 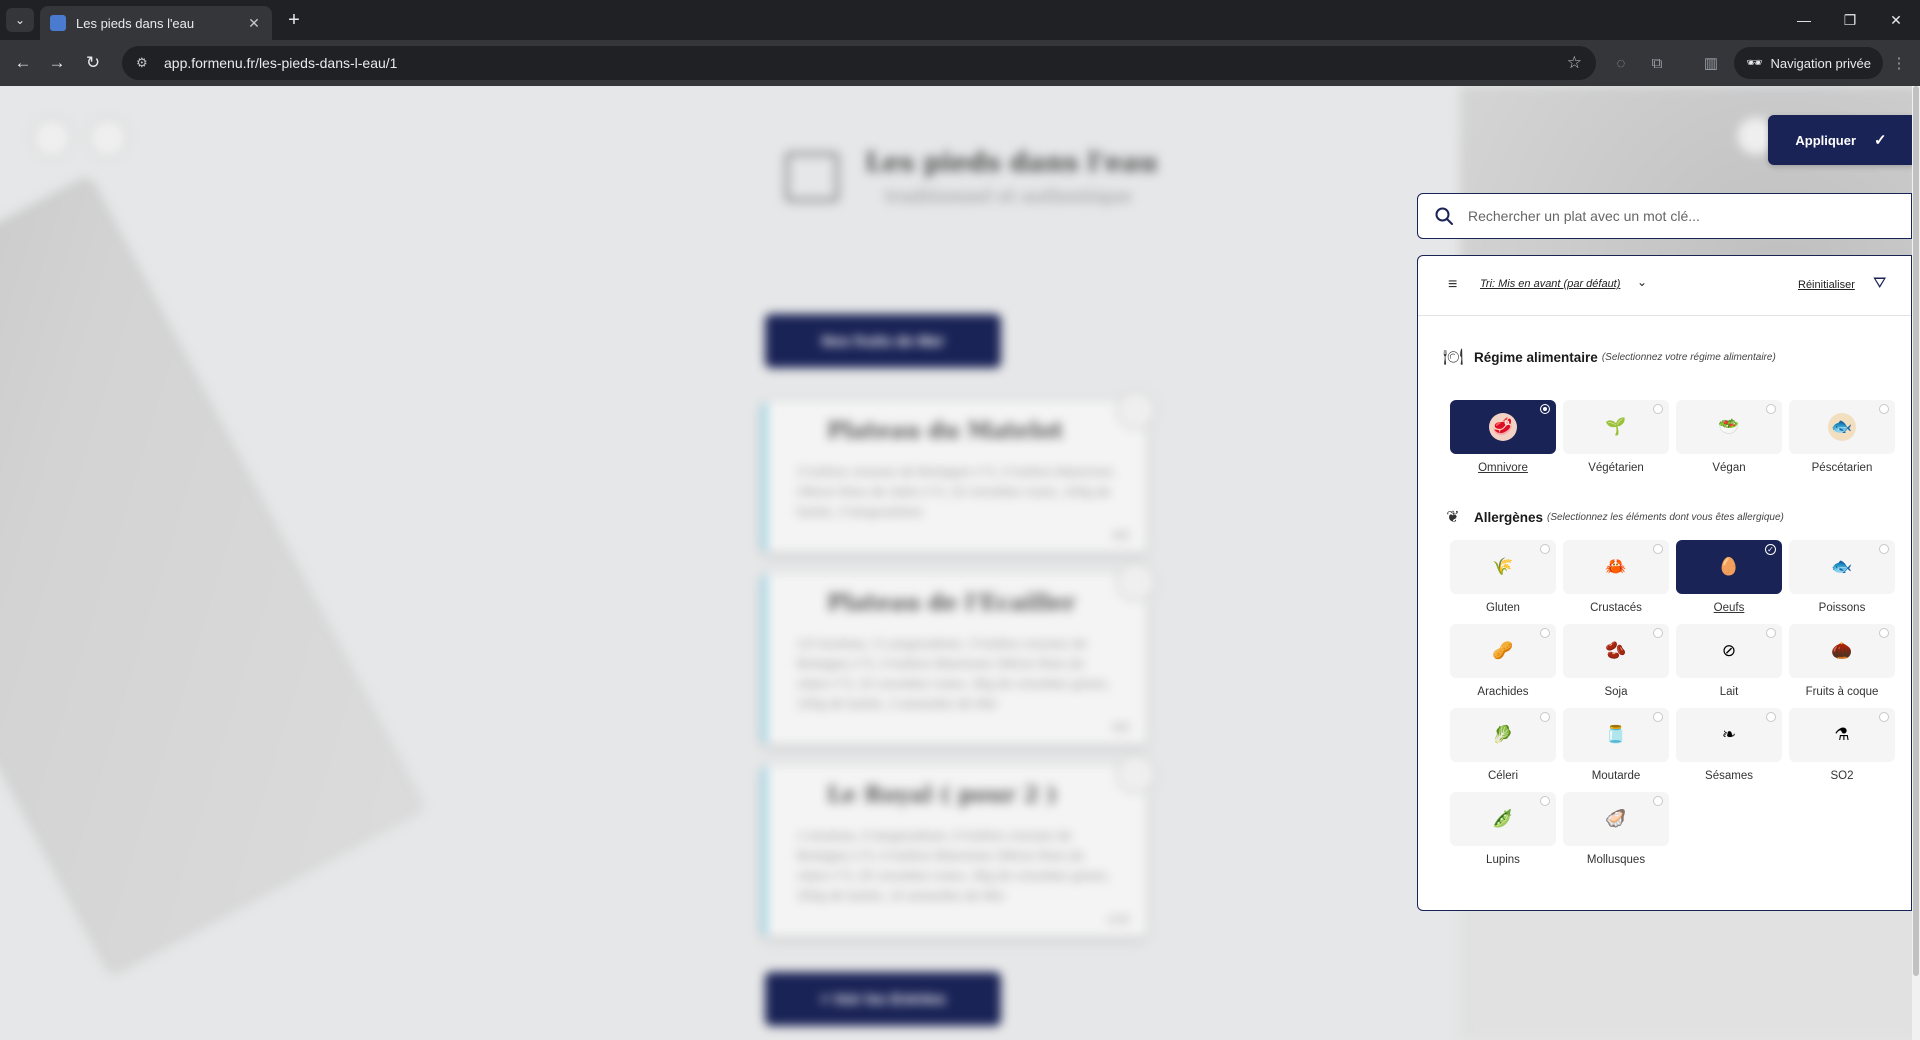 What do you see at coordinates (1642, 282) in the screenshot?
I see `chevron-down-icon: ⌄` at bounding box center [1642, 282].